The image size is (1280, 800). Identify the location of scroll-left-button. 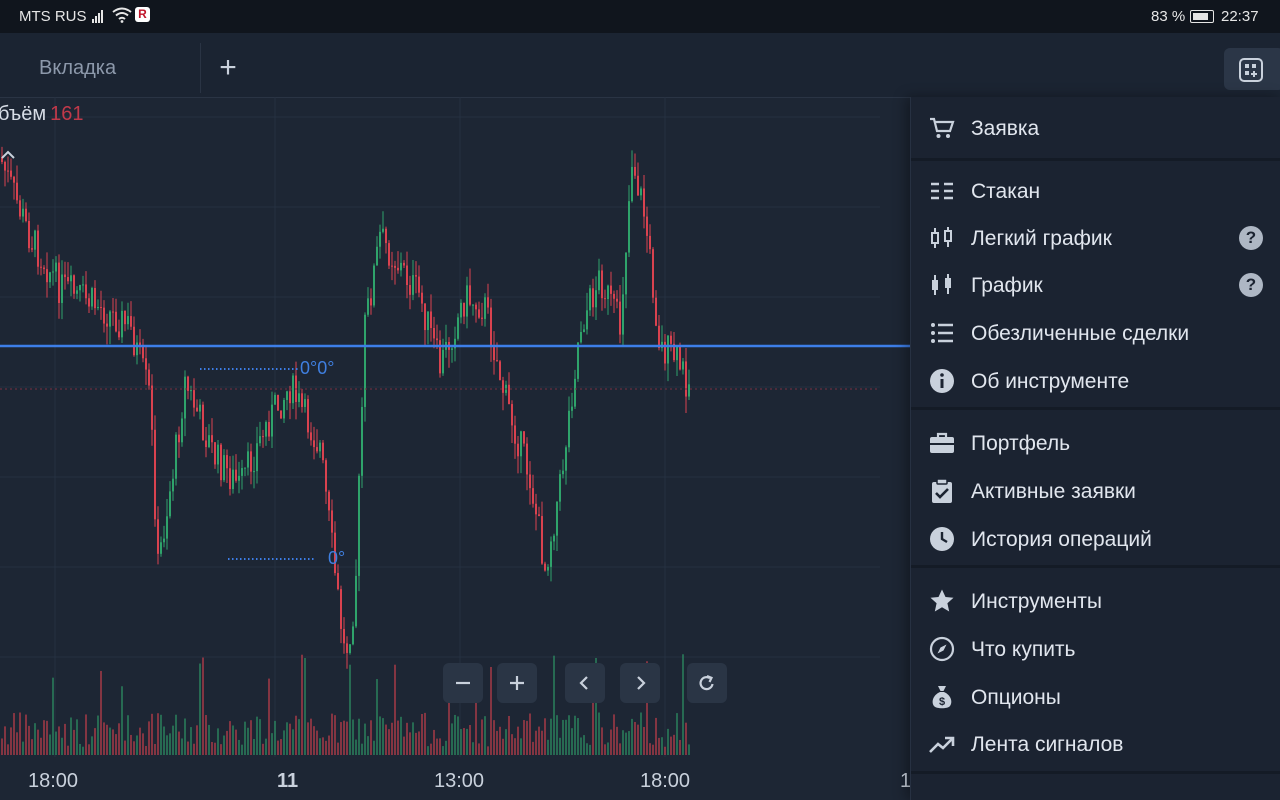
(585, 683).